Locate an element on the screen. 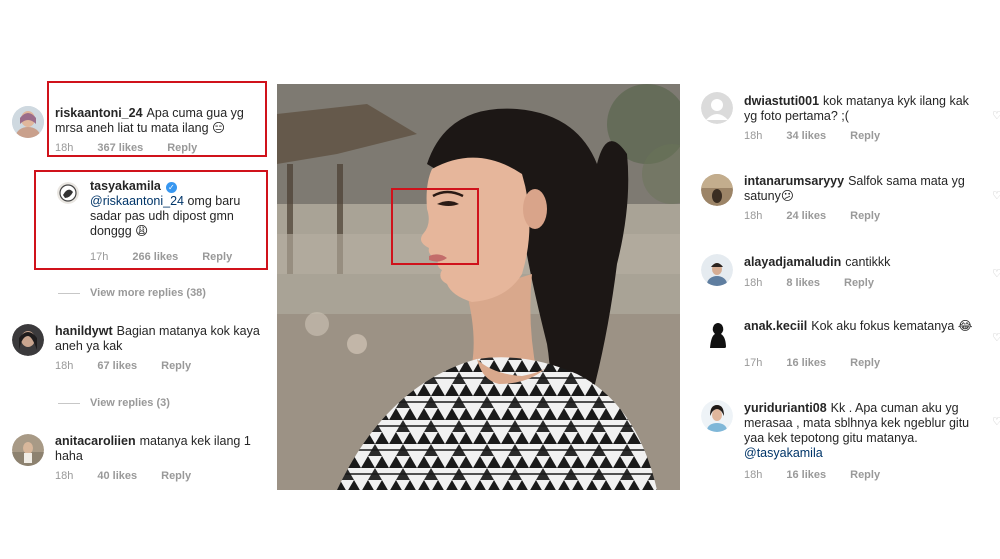 The width and height of the screenshot is (1000, 559). view-replies-label: View replies (3) is located at coordinates (130, 403).